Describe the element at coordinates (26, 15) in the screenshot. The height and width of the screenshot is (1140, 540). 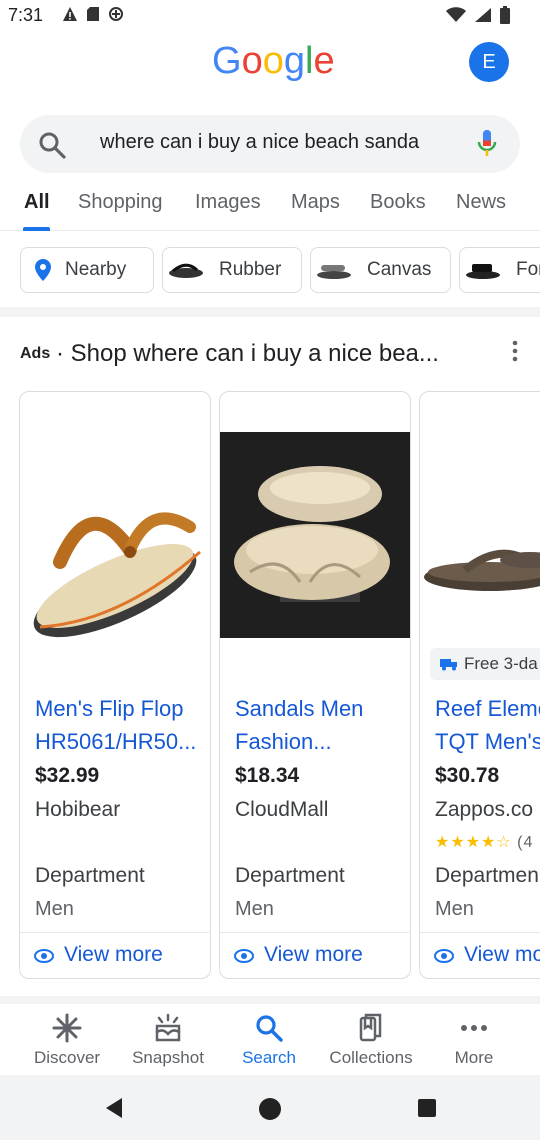
I see `status-time: 7:31` at that location.